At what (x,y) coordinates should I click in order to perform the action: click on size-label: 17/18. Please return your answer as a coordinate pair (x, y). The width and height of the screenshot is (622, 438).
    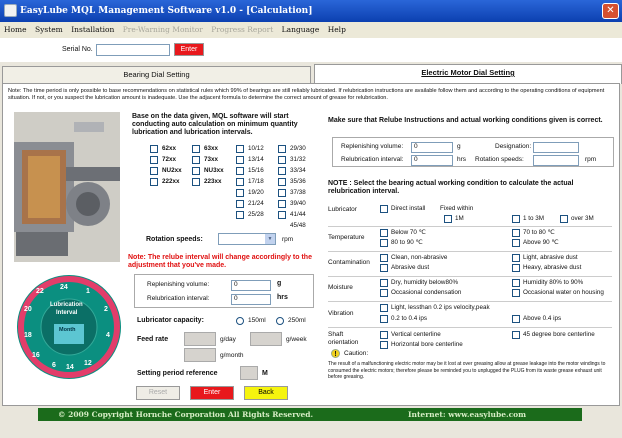
    Looking at the image, I should click on (256, 181).